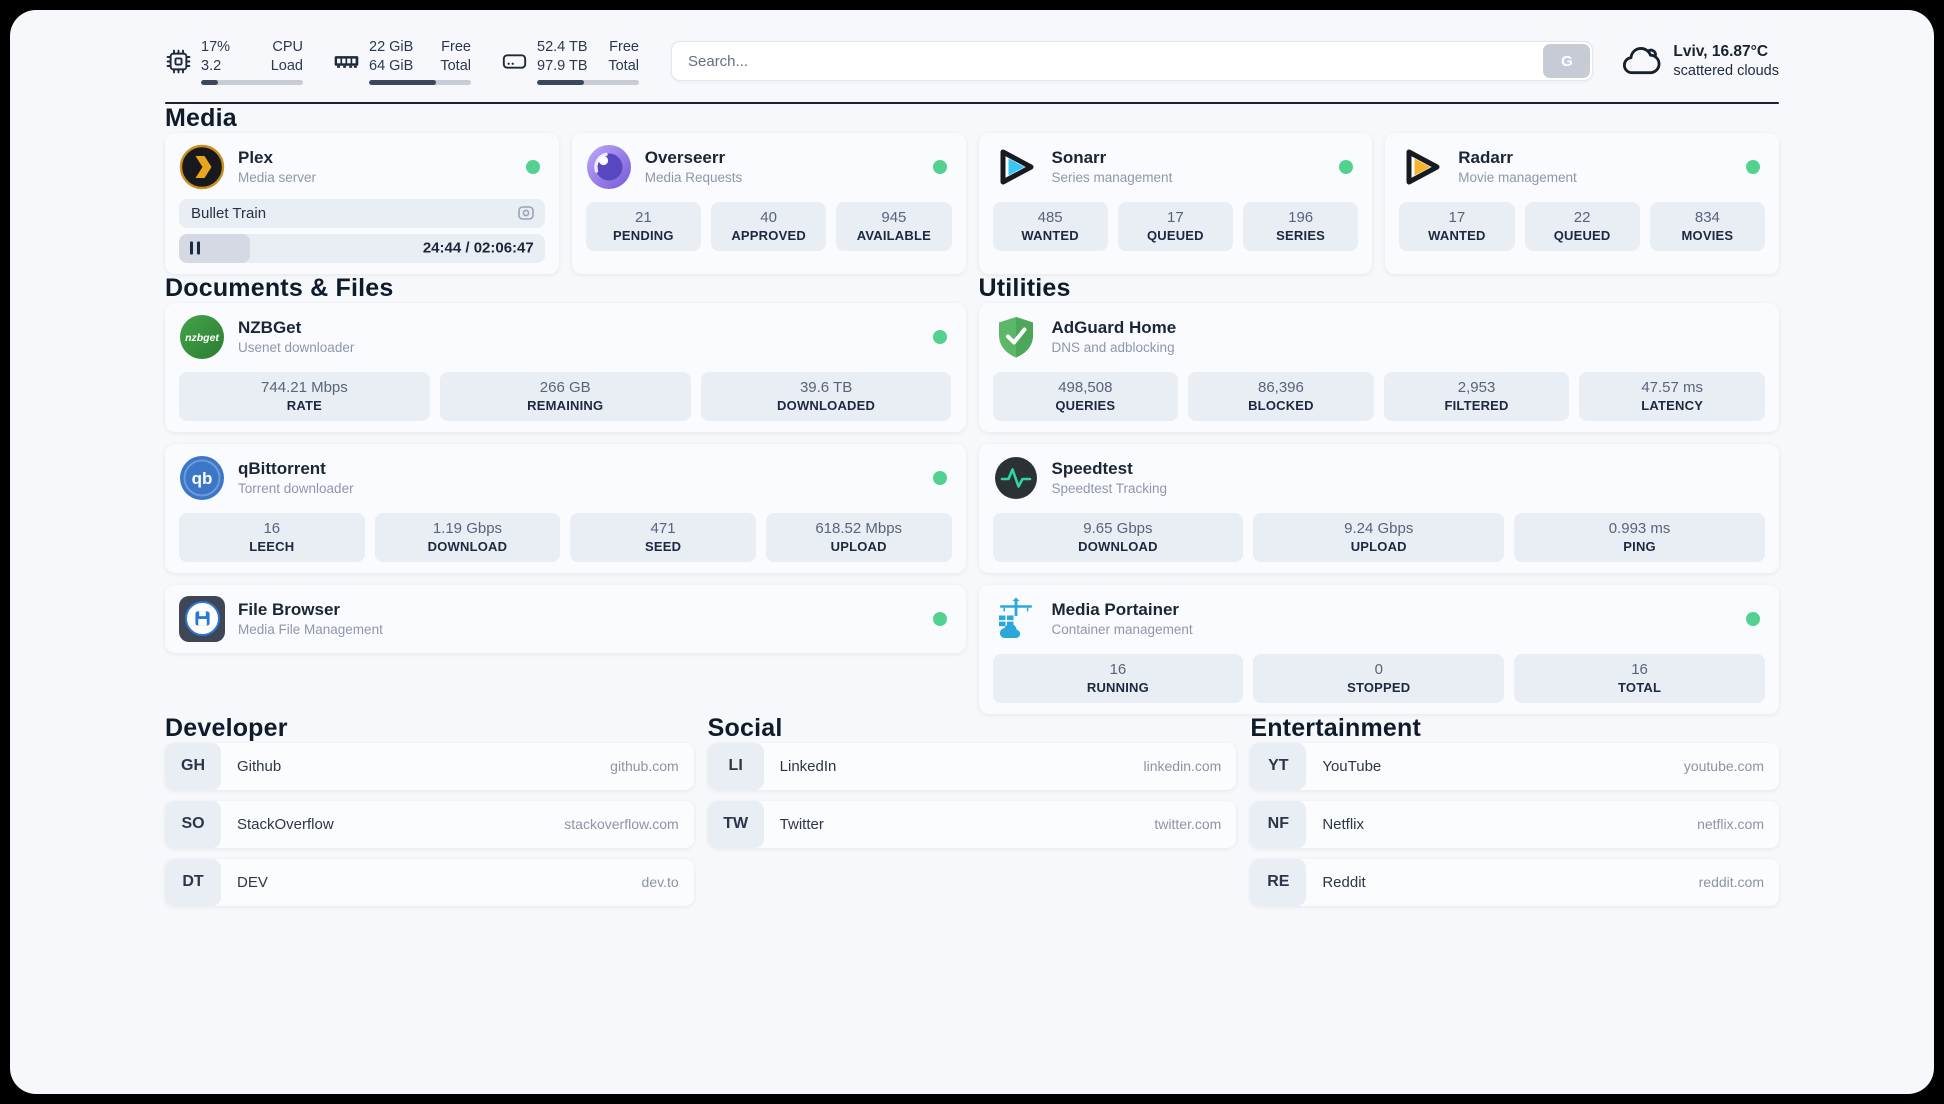 This screenshot has width=1944, height=1104. What do you see at coordinates (623, 65) in the screenshot?
I see `storage-label-2: Total` at bounding box center [623, 65].